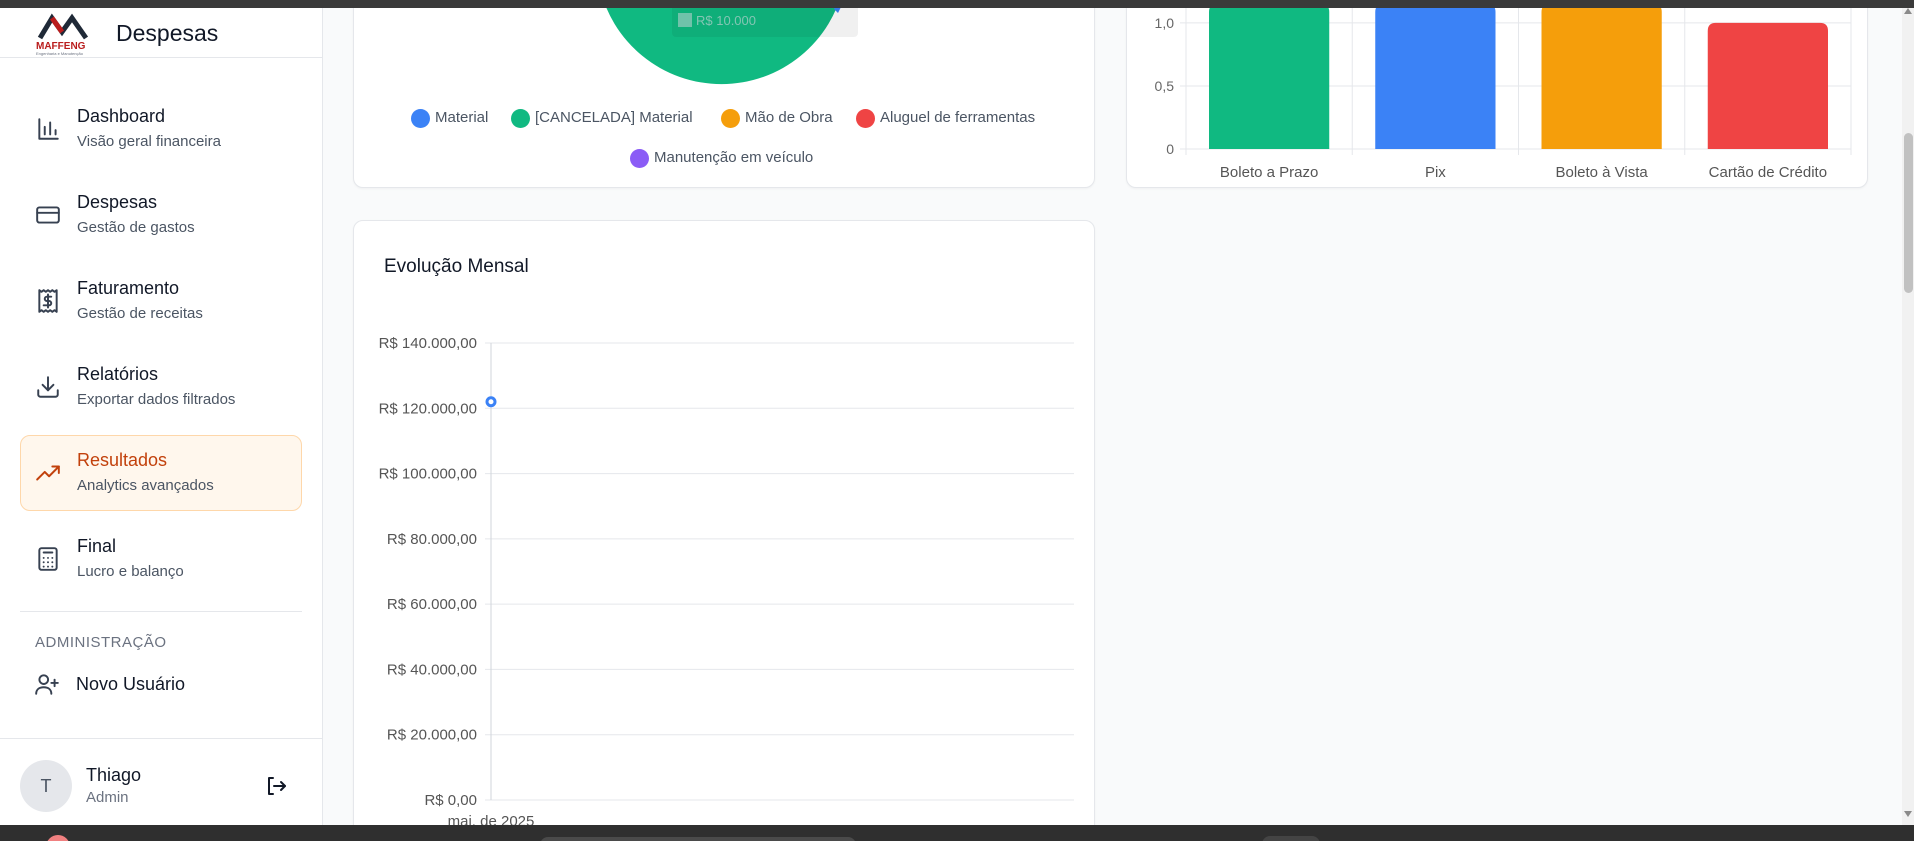 This screenshot has height=841, width=1914. I want to click on trending-up-icon, so click(48, 473).